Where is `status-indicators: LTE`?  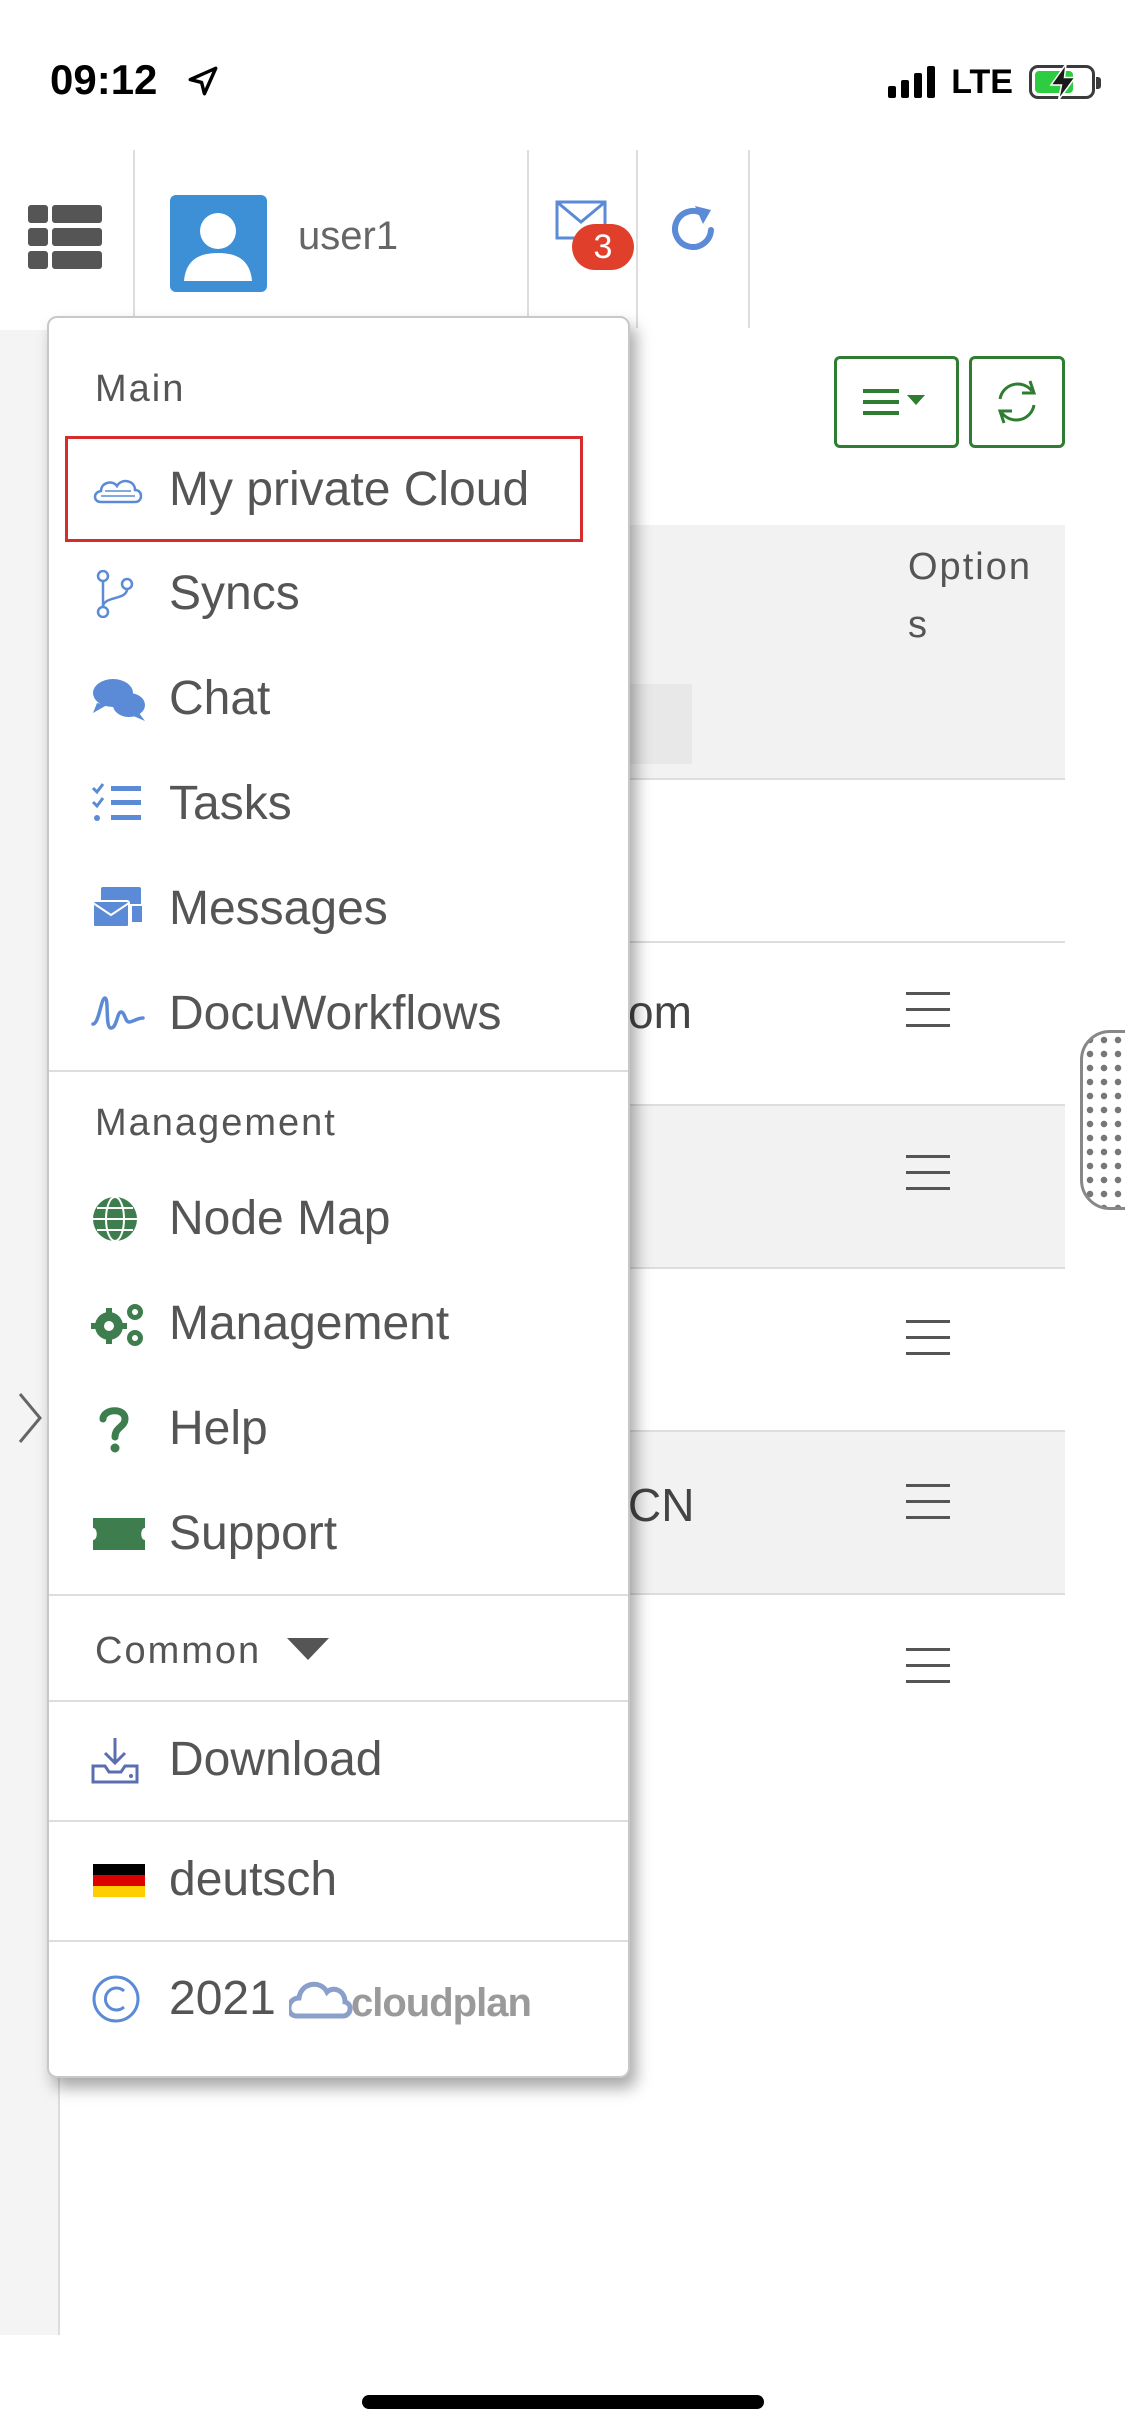 status-indicators: LTE is located at coordinates (994, 82).